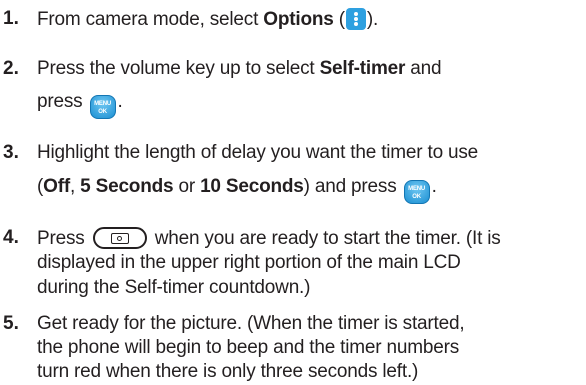  What do you see at coordinates (362, 68) in the screenshot?
I see `self-timer-label: Self-timer` at bounding box center [362, 68].